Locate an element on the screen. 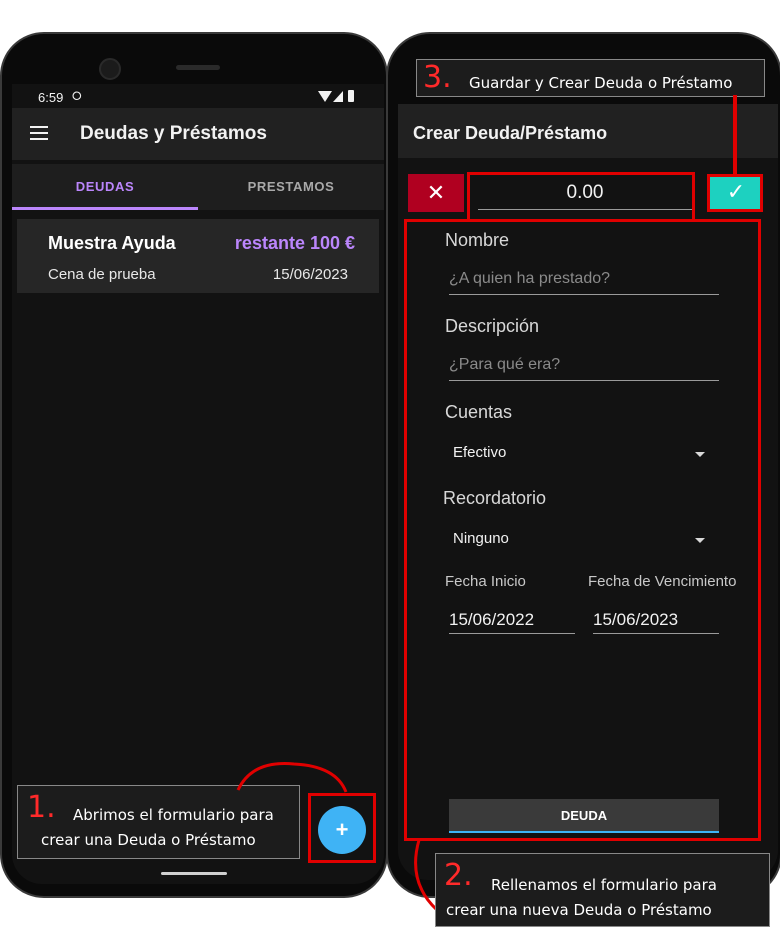 The height and width of the screenshot is (928, 780). step1-arrow is located at coordinates (292, 777).